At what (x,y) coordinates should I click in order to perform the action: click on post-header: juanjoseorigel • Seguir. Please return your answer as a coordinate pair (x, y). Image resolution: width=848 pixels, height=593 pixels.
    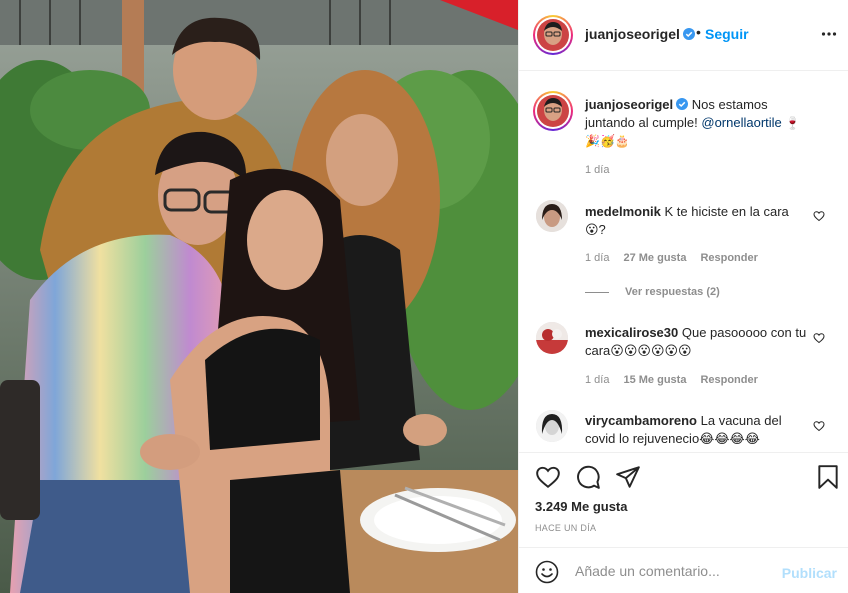
    Looking at the image, I should click on (683, 35).